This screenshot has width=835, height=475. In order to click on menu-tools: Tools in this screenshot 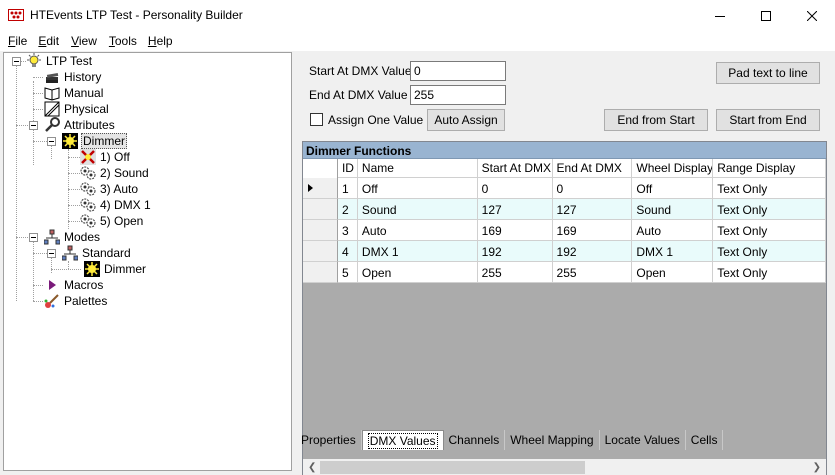, I will do `click(123, 41)`.